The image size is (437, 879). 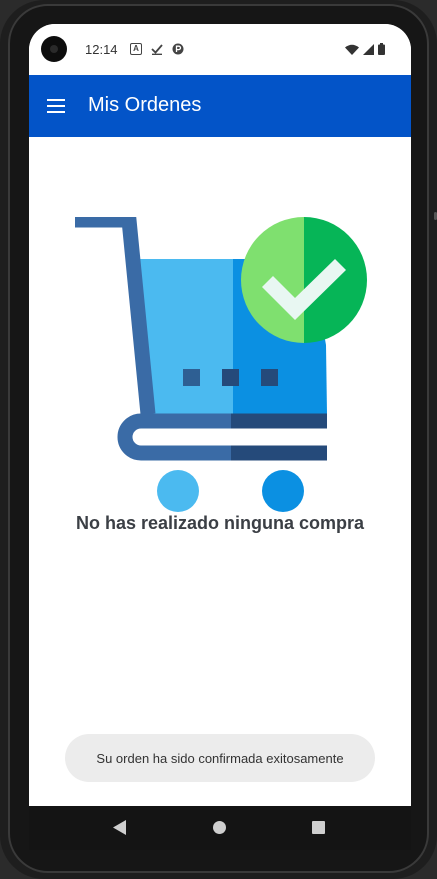 I want to click on home-icon, so click(x=219, y=827).